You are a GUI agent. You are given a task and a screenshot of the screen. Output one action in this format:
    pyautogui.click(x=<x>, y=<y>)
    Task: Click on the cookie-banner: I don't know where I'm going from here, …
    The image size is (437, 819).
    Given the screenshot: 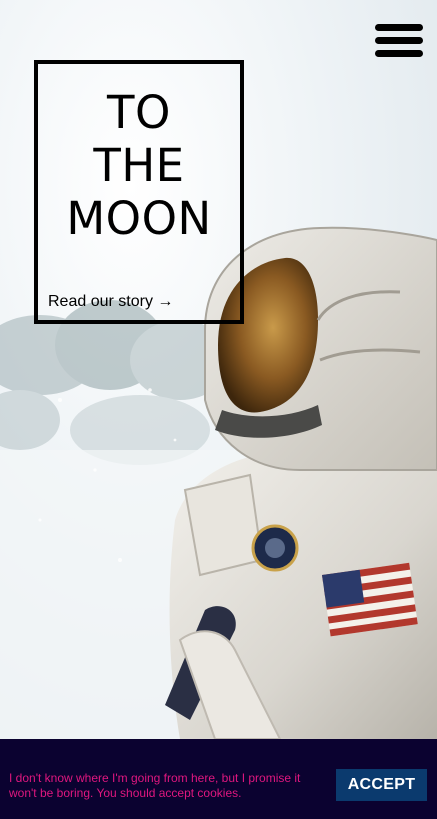 What is the action you would take?
    pyautogui.click(x=218, y=779)
    